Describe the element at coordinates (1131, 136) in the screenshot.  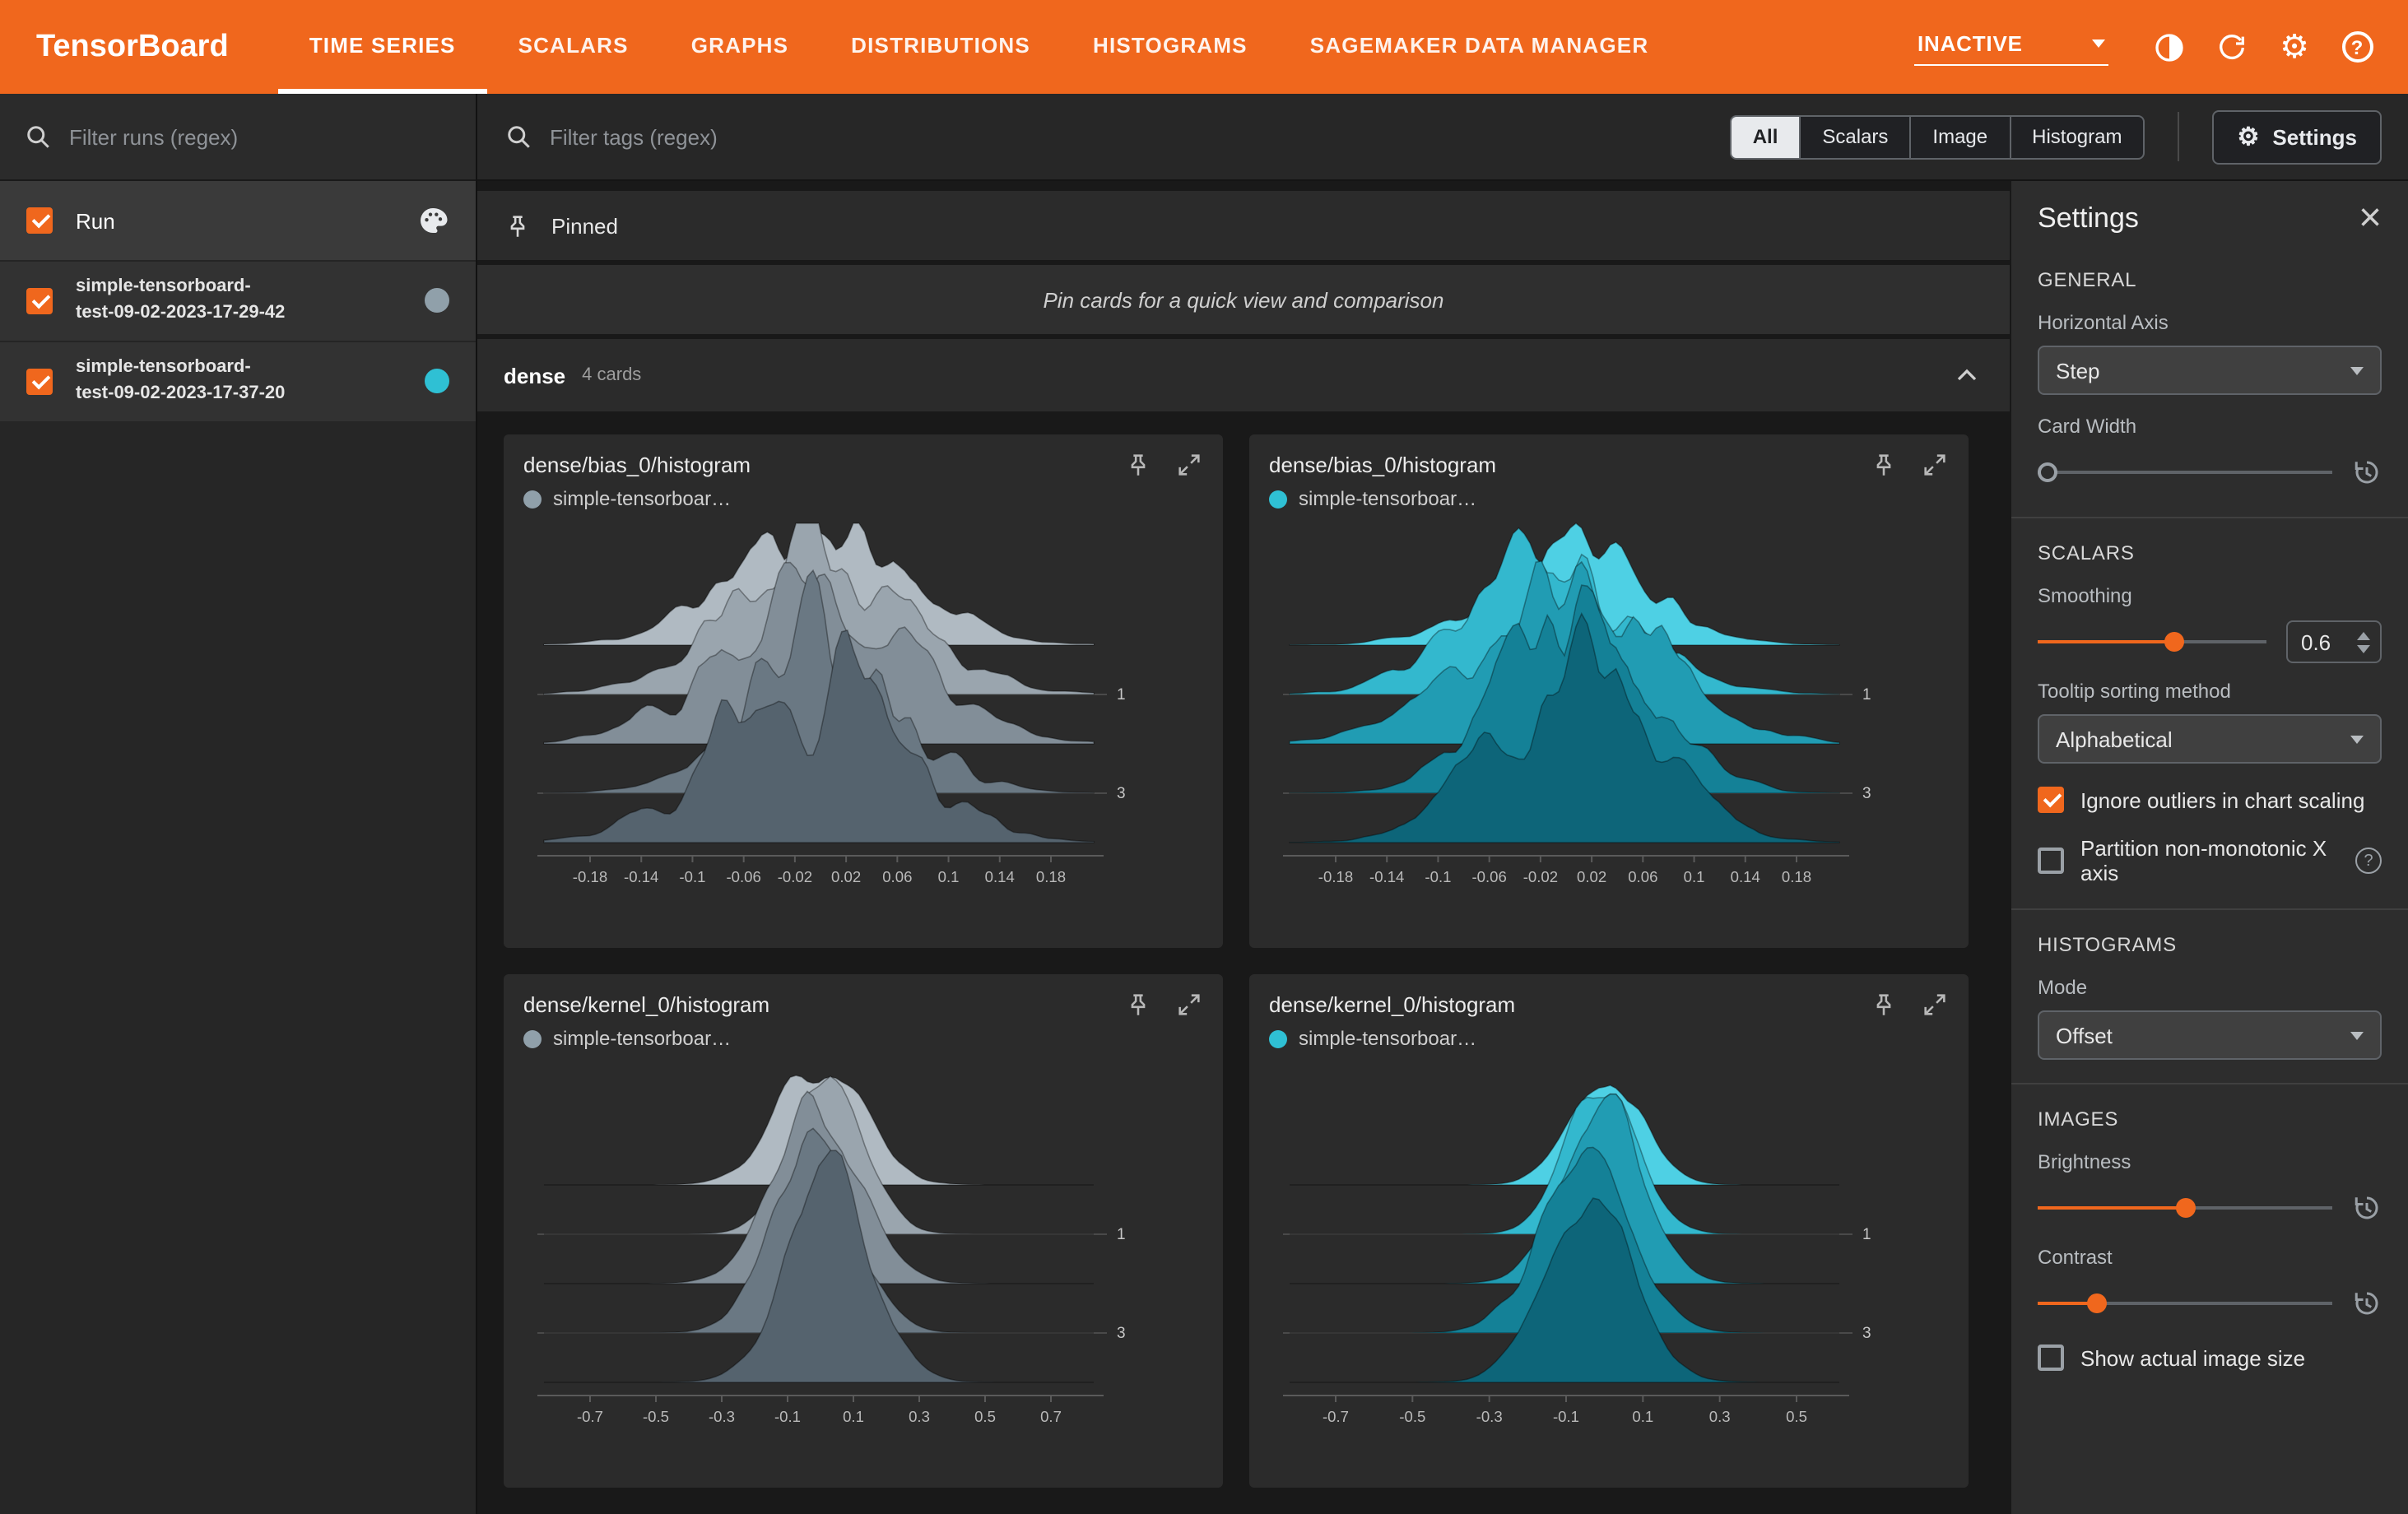
I see `tags-filter-input` at that location.